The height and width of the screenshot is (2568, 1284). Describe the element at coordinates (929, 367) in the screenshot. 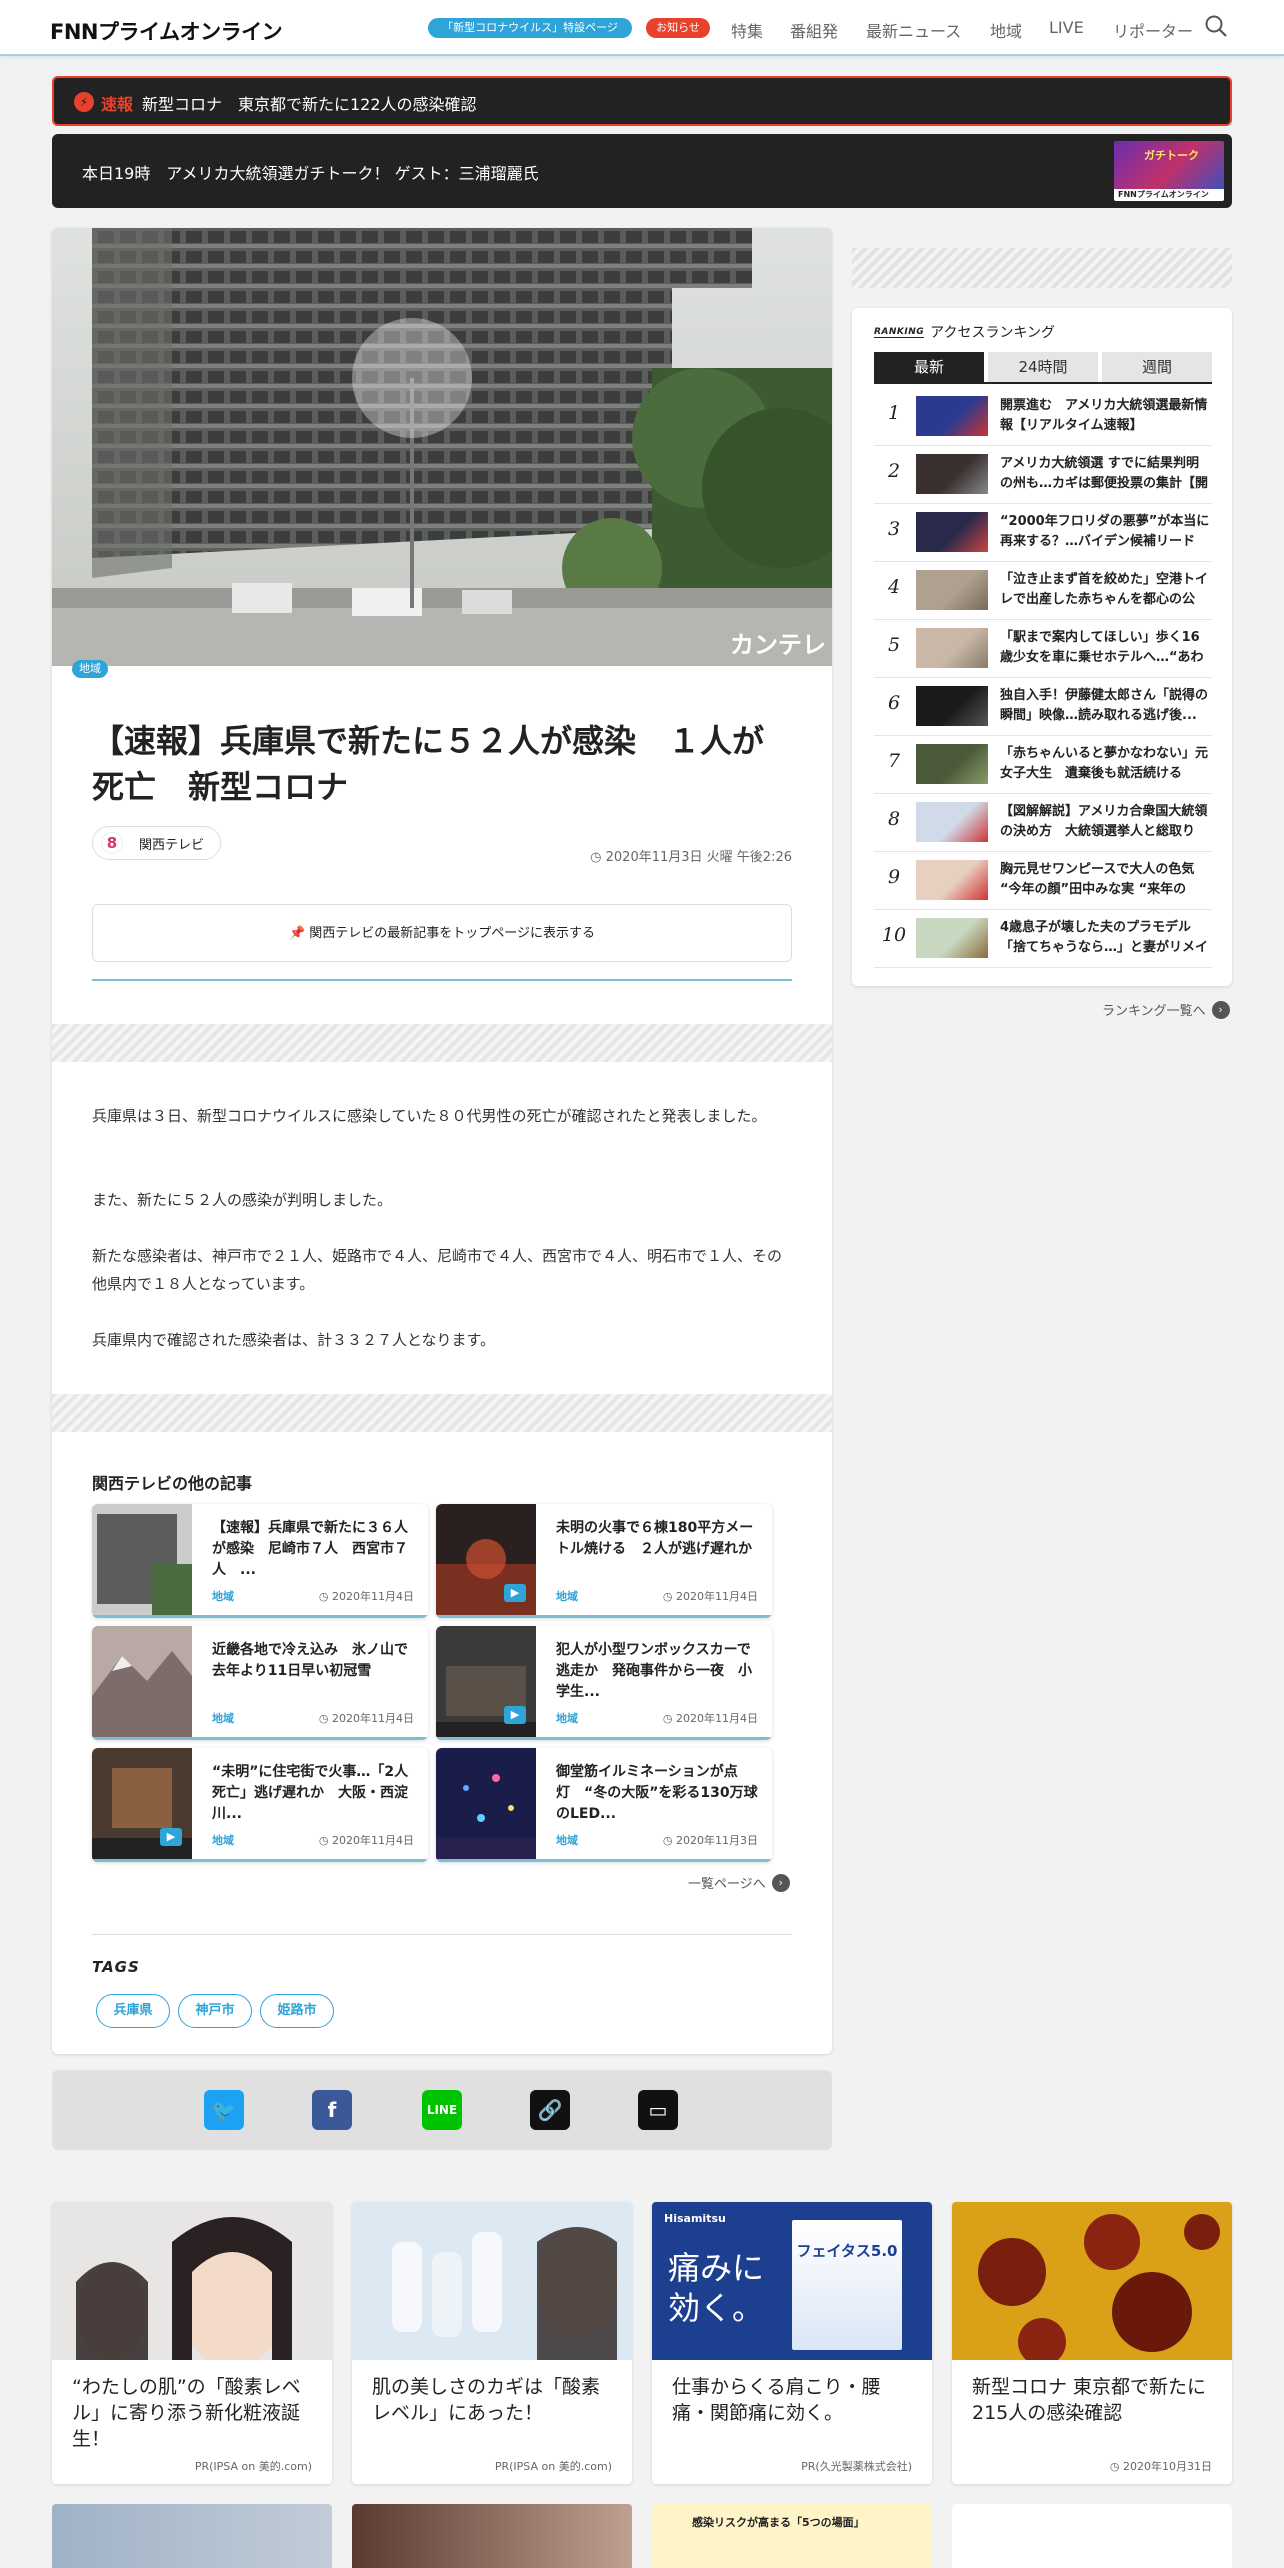

I see `ranking-tab-latest: 最新` at that location.